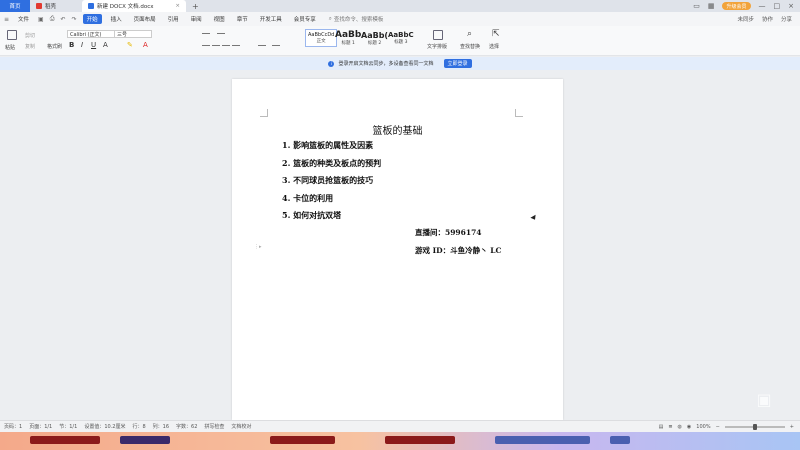 Image resolution: width=800 pixels, height=450 pixels. What do you see at coordinates (777, 6) in the screenshot?
I see `maximize-icon: □` at bounding box center [777, 6].